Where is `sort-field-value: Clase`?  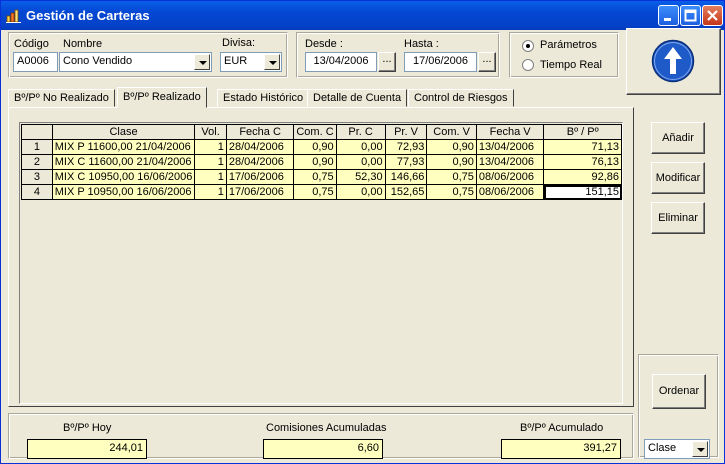
sort-field-value: Clase is located at coordinates (662, 448).